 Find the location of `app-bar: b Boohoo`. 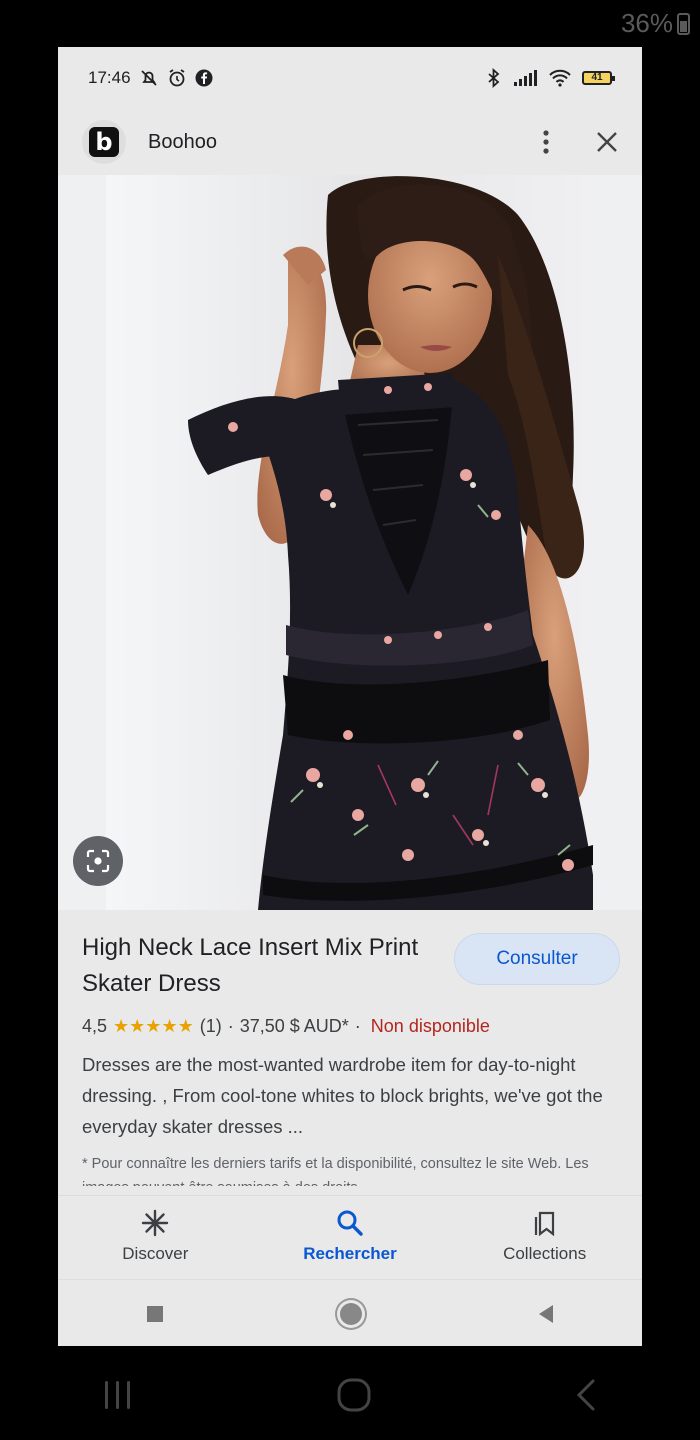

app-bar: b Boohoo is located at coordinates (350, 142).